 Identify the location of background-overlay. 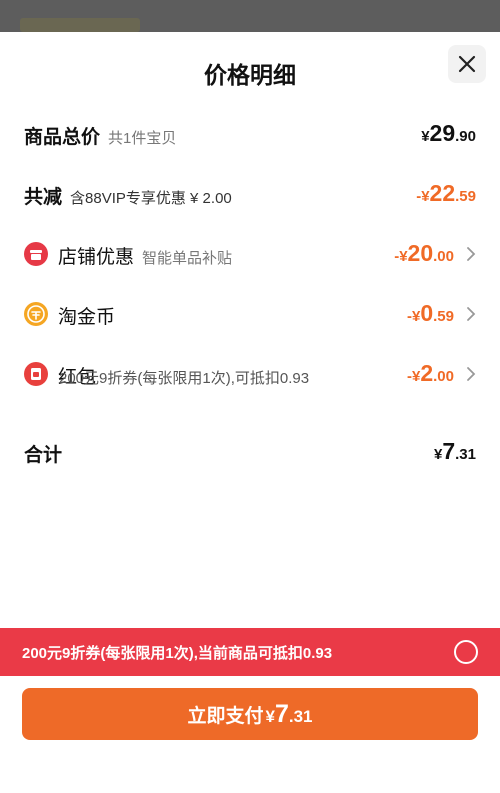
(250, 16).